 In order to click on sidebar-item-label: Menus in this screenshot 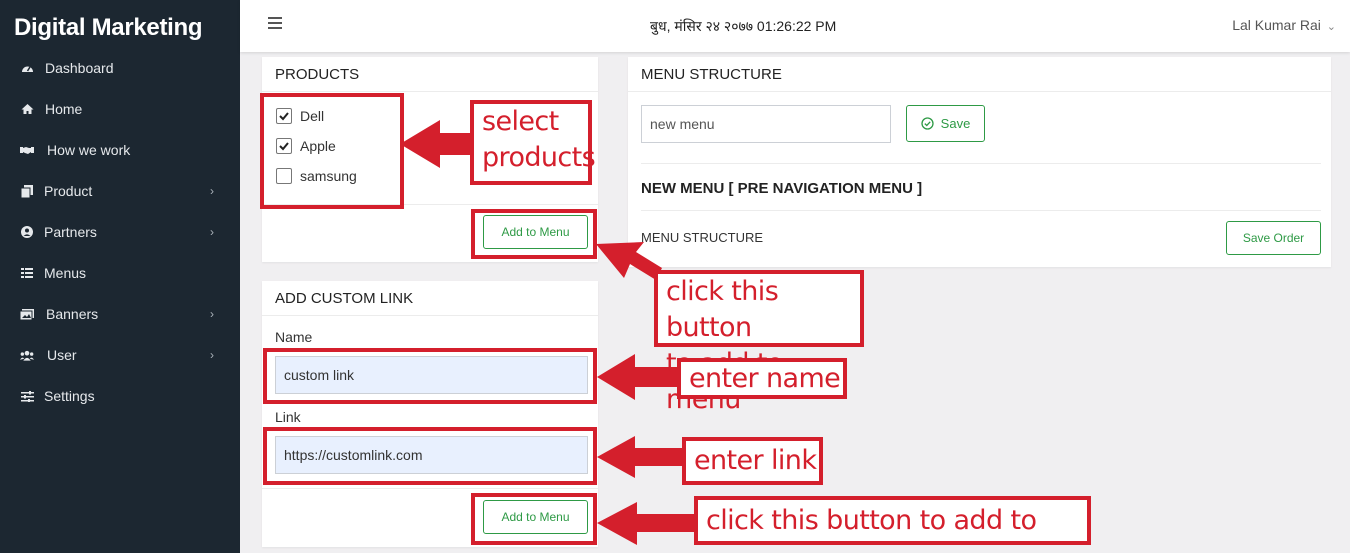, I will do `click(65, 273)`.